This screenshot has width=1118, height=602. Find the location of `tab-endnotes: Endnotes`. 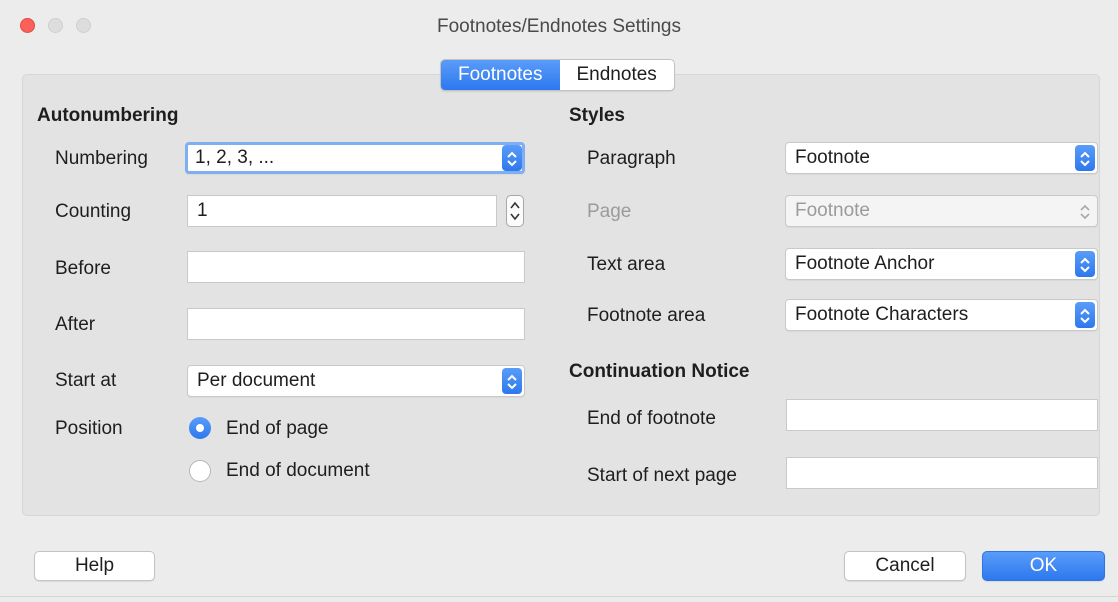

tab-endnotes: Endnotes is located at coordinates (617, 75).